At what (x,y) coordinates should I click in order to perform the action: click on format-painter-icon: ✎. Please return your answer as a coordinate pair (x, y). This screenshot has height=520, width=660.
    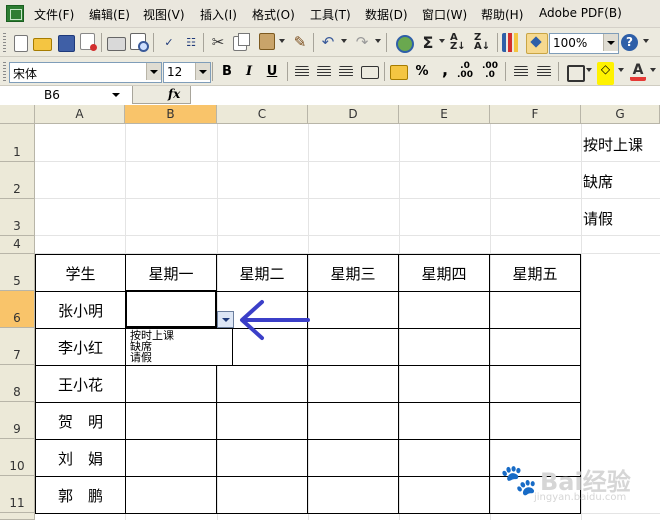
    Looking at the image, I should click on (300, 42).